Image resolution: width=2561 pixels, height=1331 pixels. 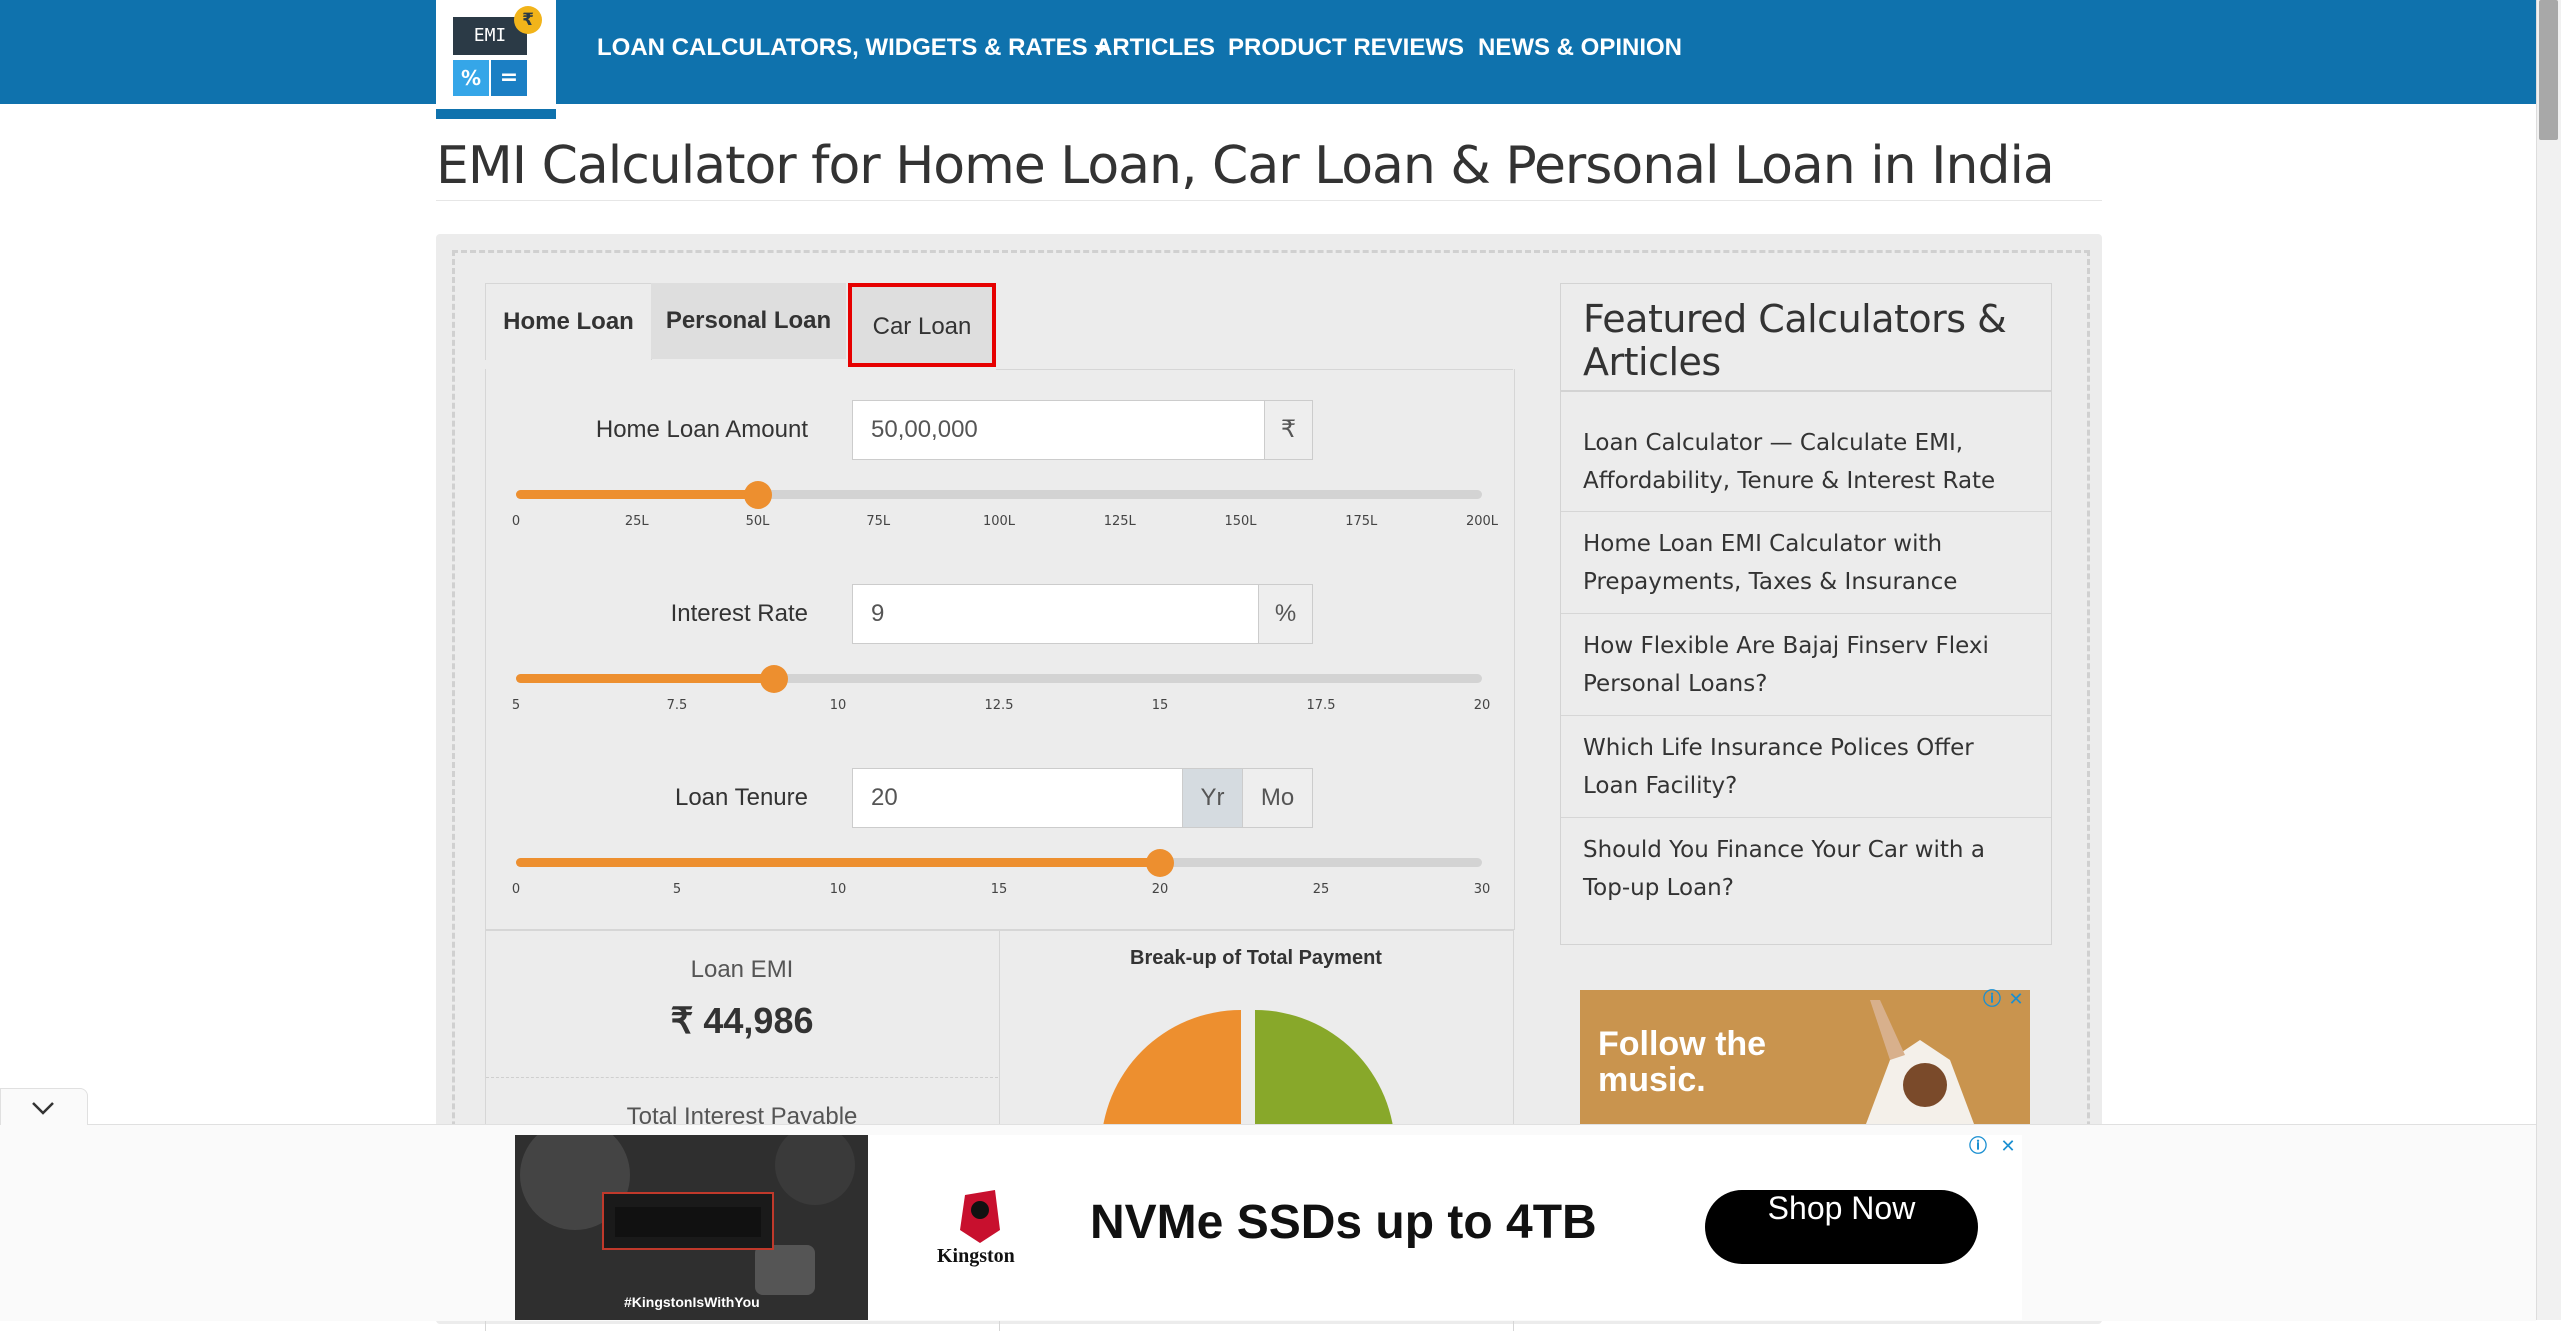 I want to click on chevron-down-icon, so click(x=43, y=1108).